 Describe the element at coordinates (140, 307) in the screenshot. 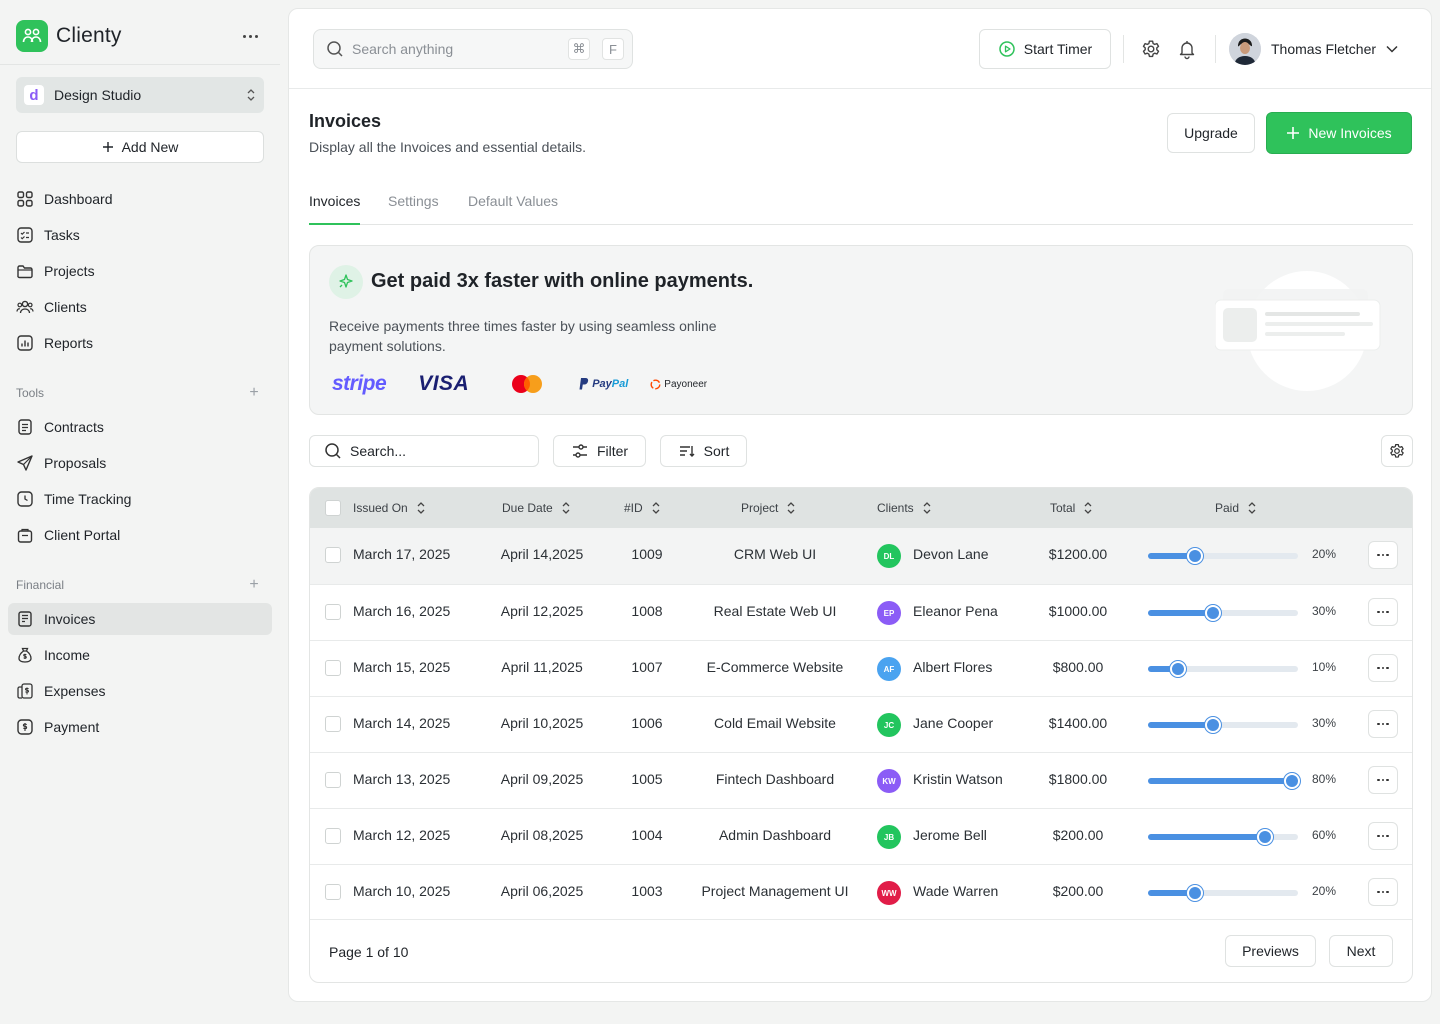

I see `nav-item-clients: Clients` at that location.